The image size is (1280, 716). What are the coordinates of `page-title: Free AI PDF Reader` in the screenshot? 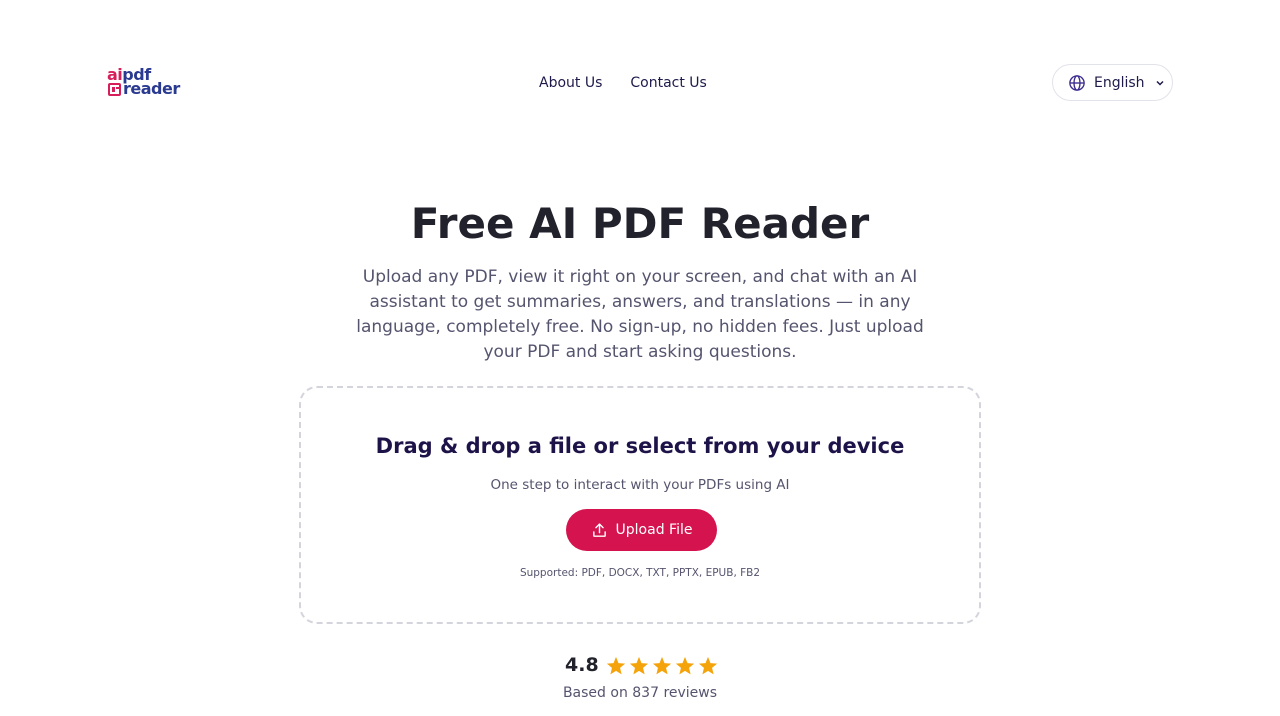 It's located at (640, 223).